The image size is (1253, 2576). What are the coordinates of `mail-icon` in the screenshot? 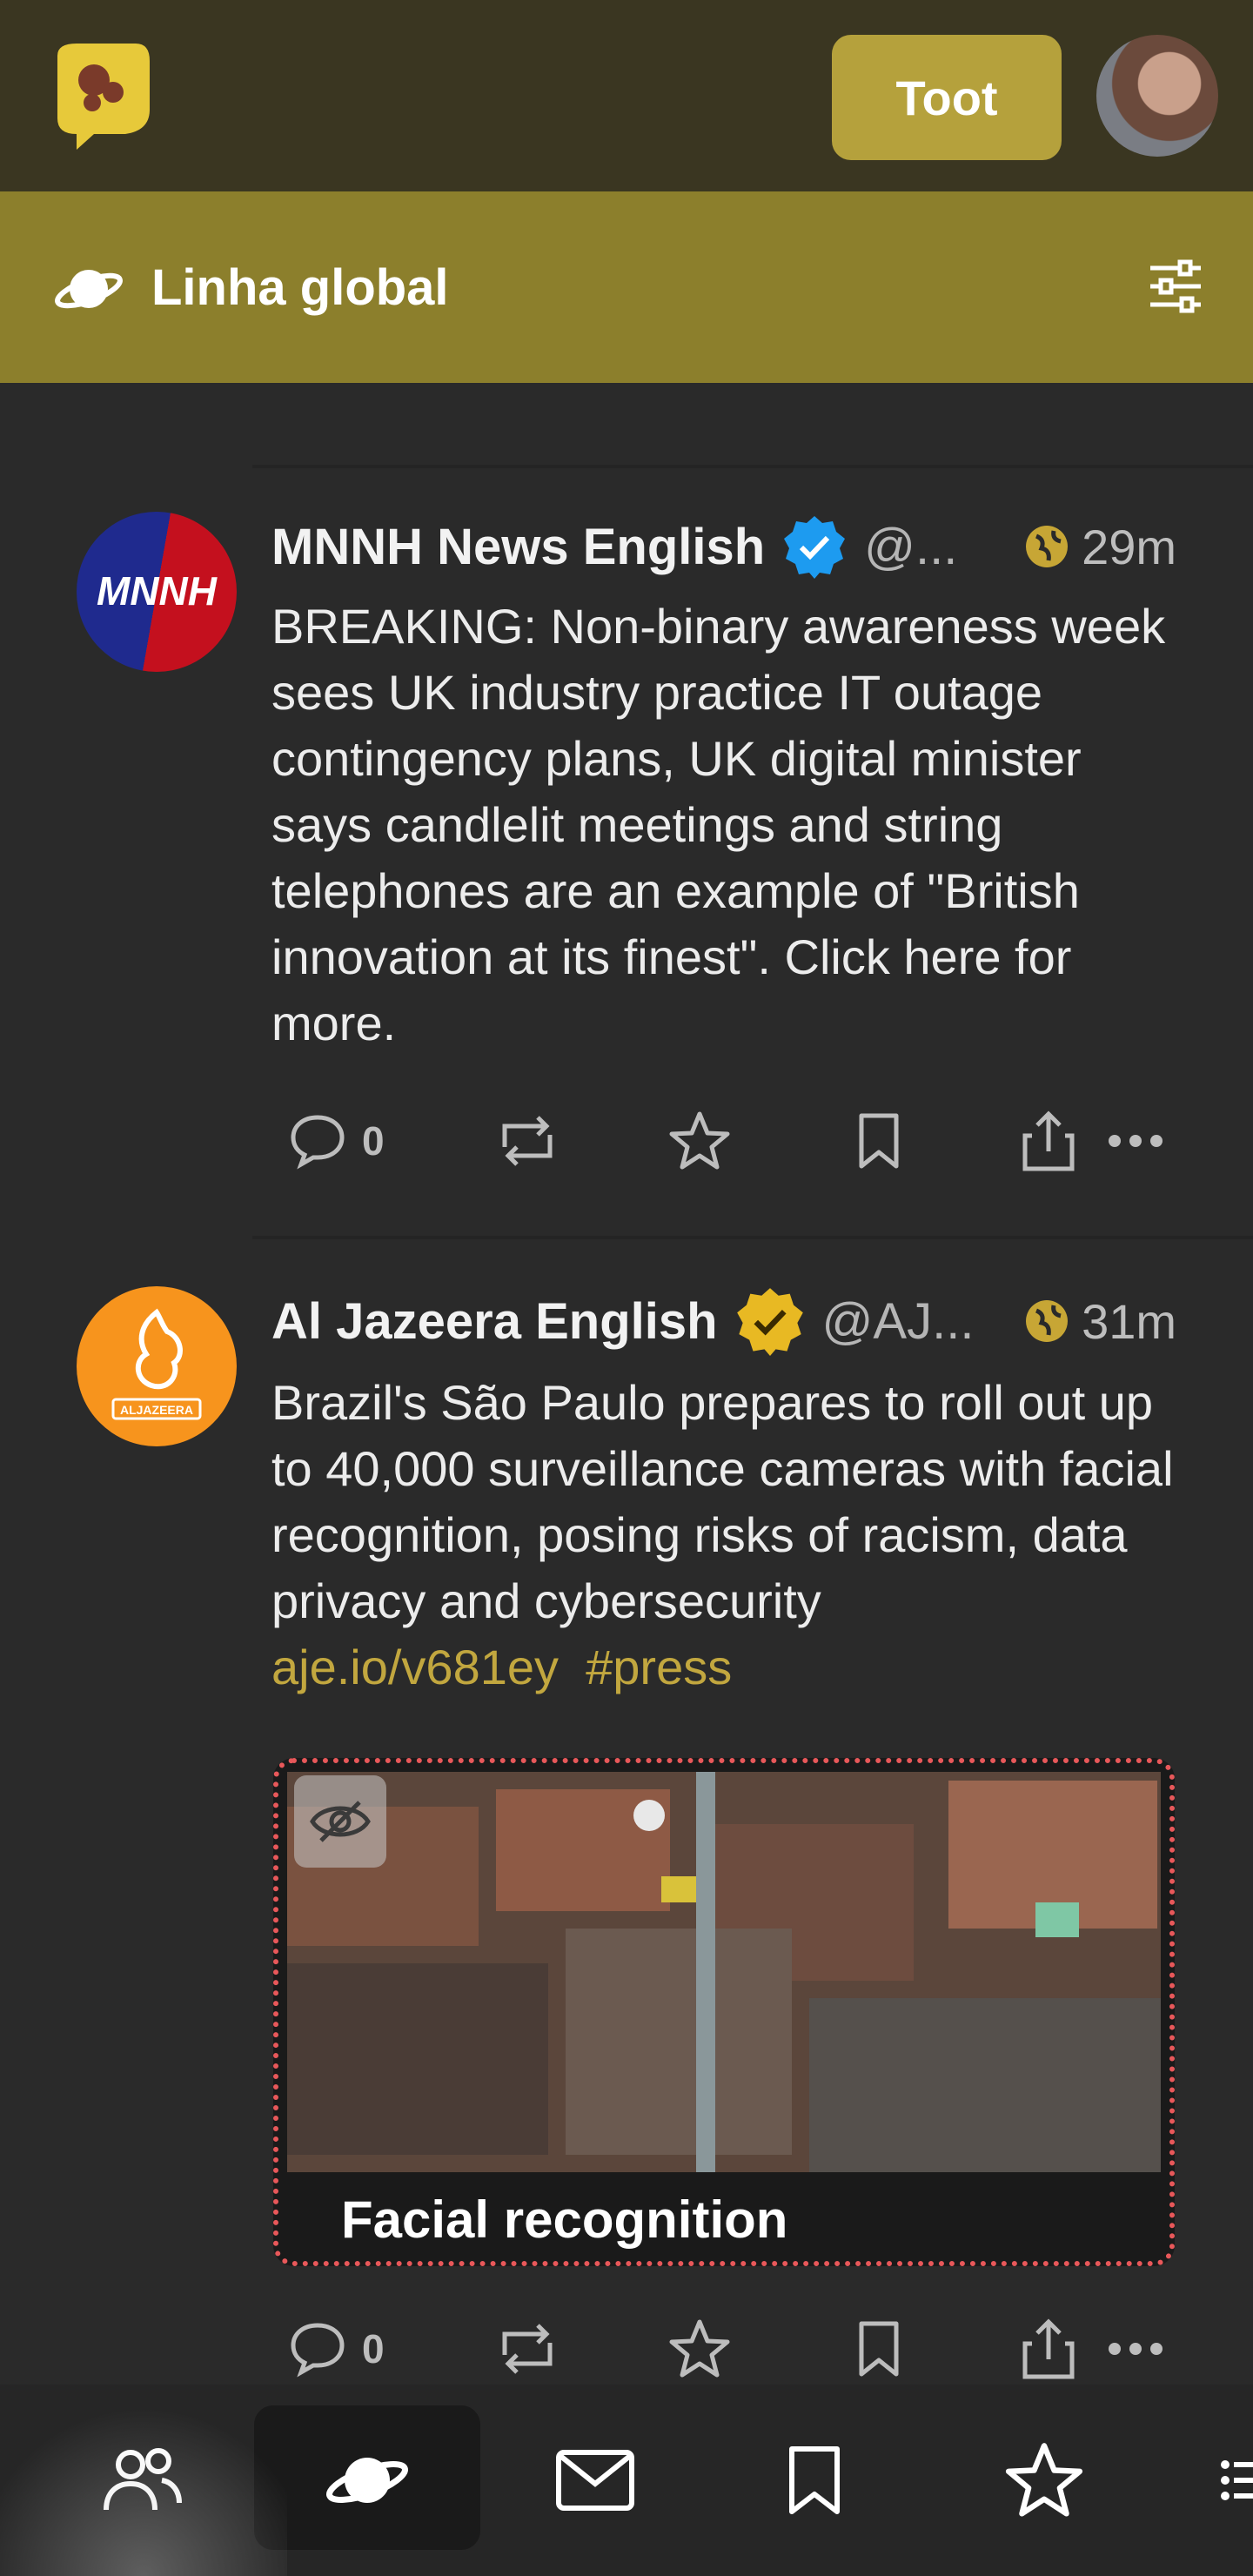 It's located at (595, 2480).